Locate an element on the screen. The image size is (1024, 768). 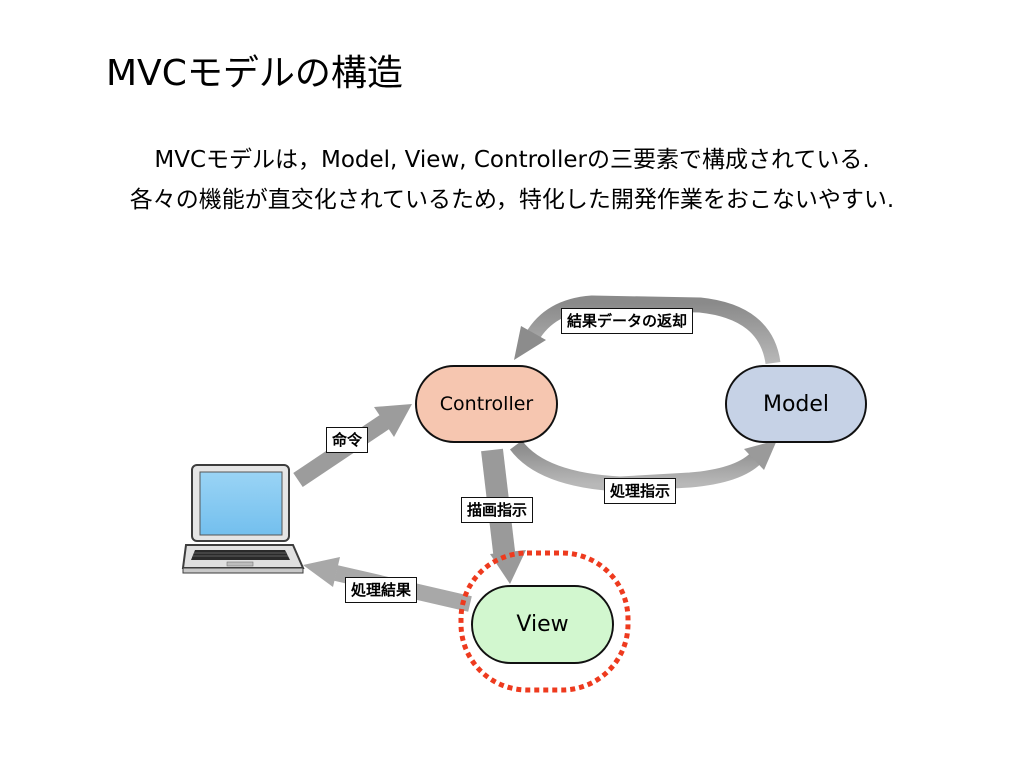
laptop-icon is located at coordinates (243, 519).